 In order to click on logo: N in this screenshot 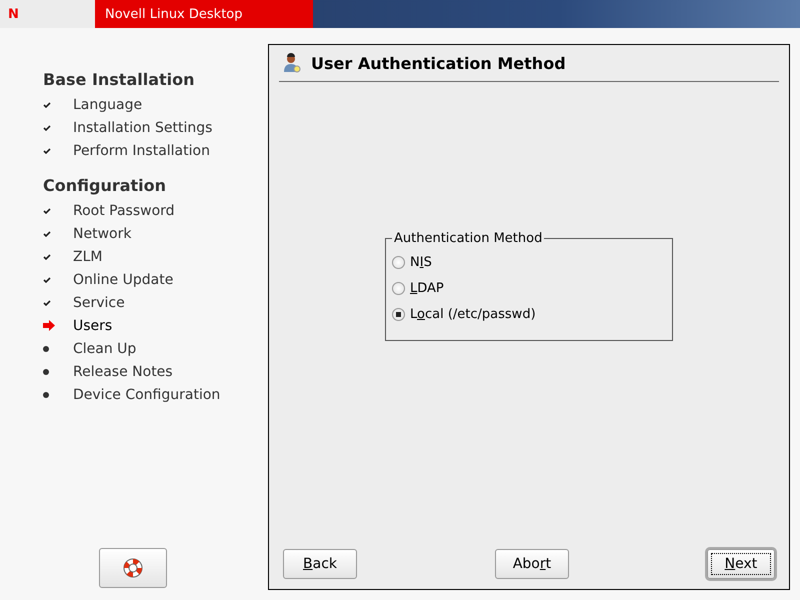, I will do `click(13, 14)`.